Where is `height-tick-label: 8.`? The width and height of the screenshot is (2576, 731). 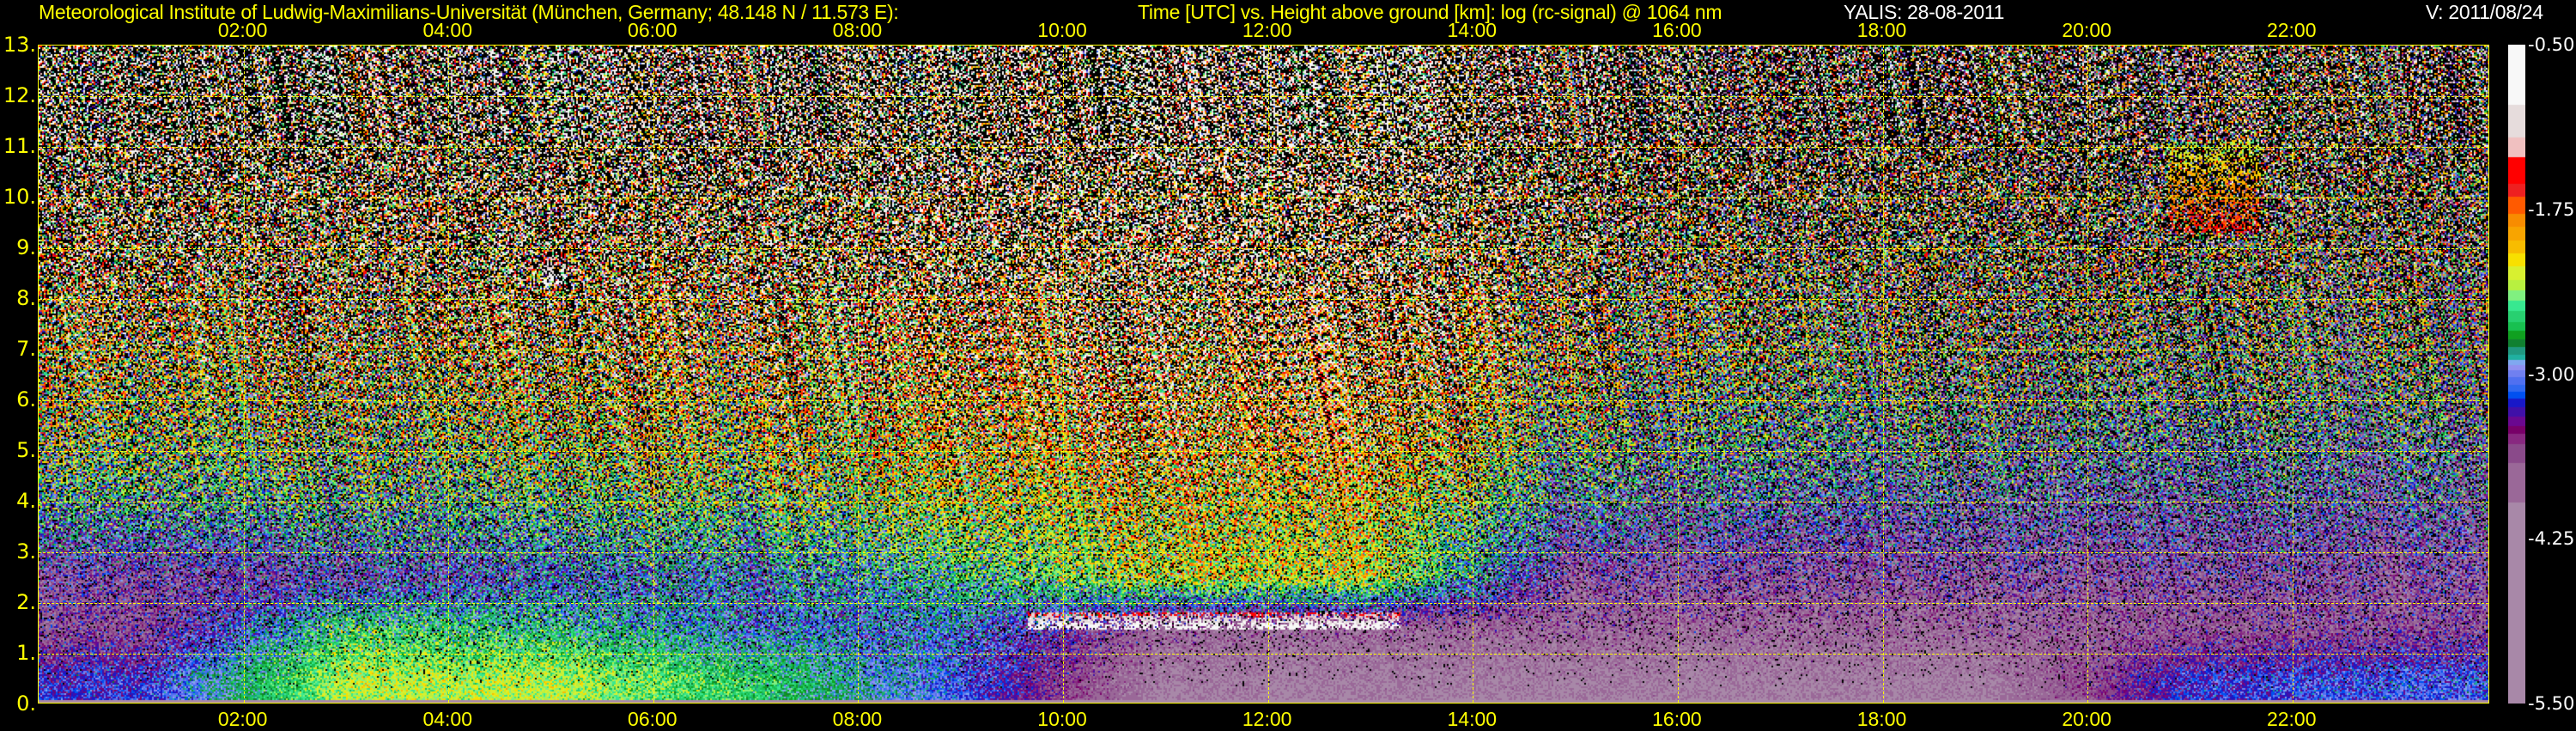
height-tick-label: 8. is located at coordinates (26, 298).